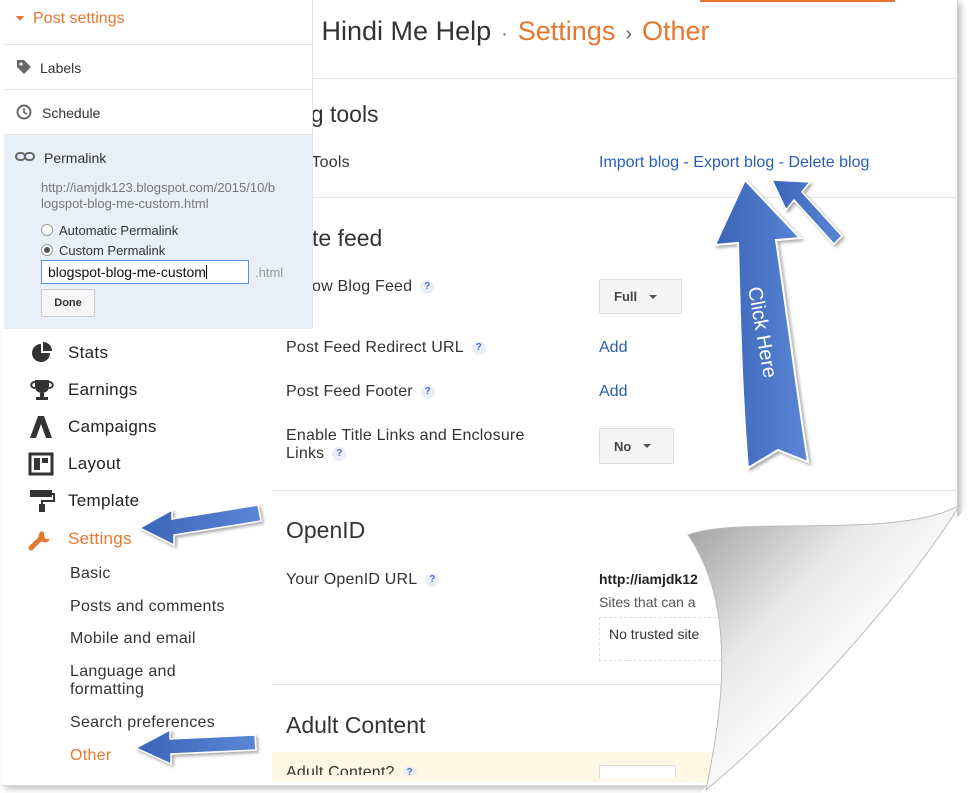 This screenshot has height=793, width=969. I want to click on custom-permalink-label: Custom Permalink, so click(112, 250).